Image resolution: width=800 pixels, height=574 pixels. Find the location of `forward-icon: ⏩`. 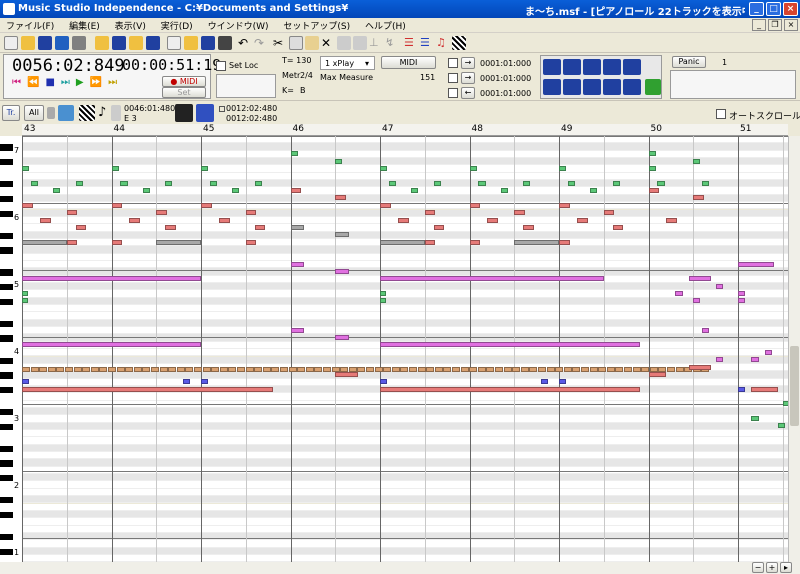

forward-icon: ⏩ is located at coordinates (99, 82).